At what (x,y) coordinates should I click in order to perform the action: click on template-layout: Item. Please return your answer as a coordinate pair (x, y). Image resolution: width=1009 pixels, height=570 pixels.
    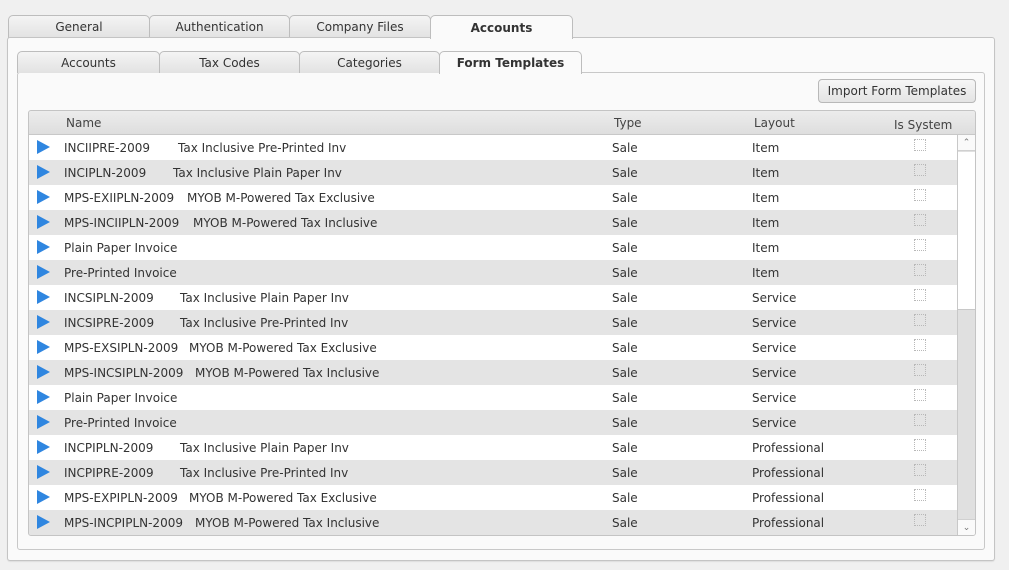
    Looking at the image, I should click on (766, 148).